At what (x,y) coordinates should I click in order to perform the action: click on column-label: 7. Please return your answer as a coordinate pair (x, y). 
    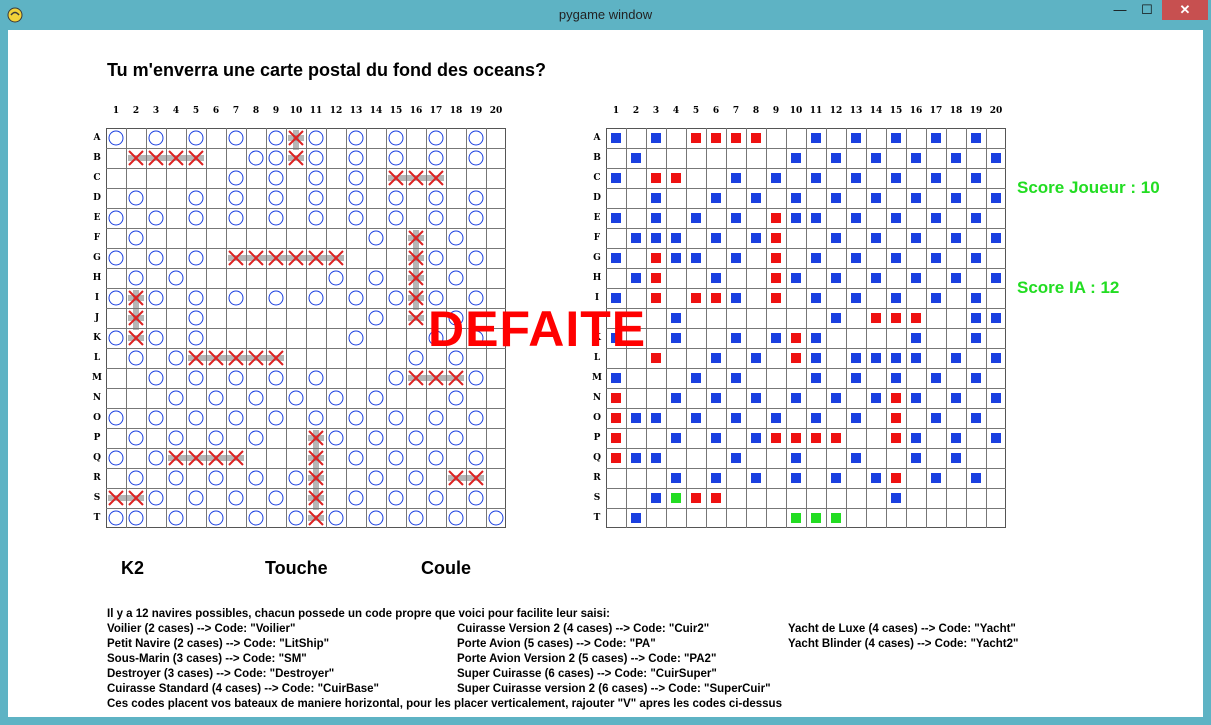
    Looking at the image, I should click on (736, 111).